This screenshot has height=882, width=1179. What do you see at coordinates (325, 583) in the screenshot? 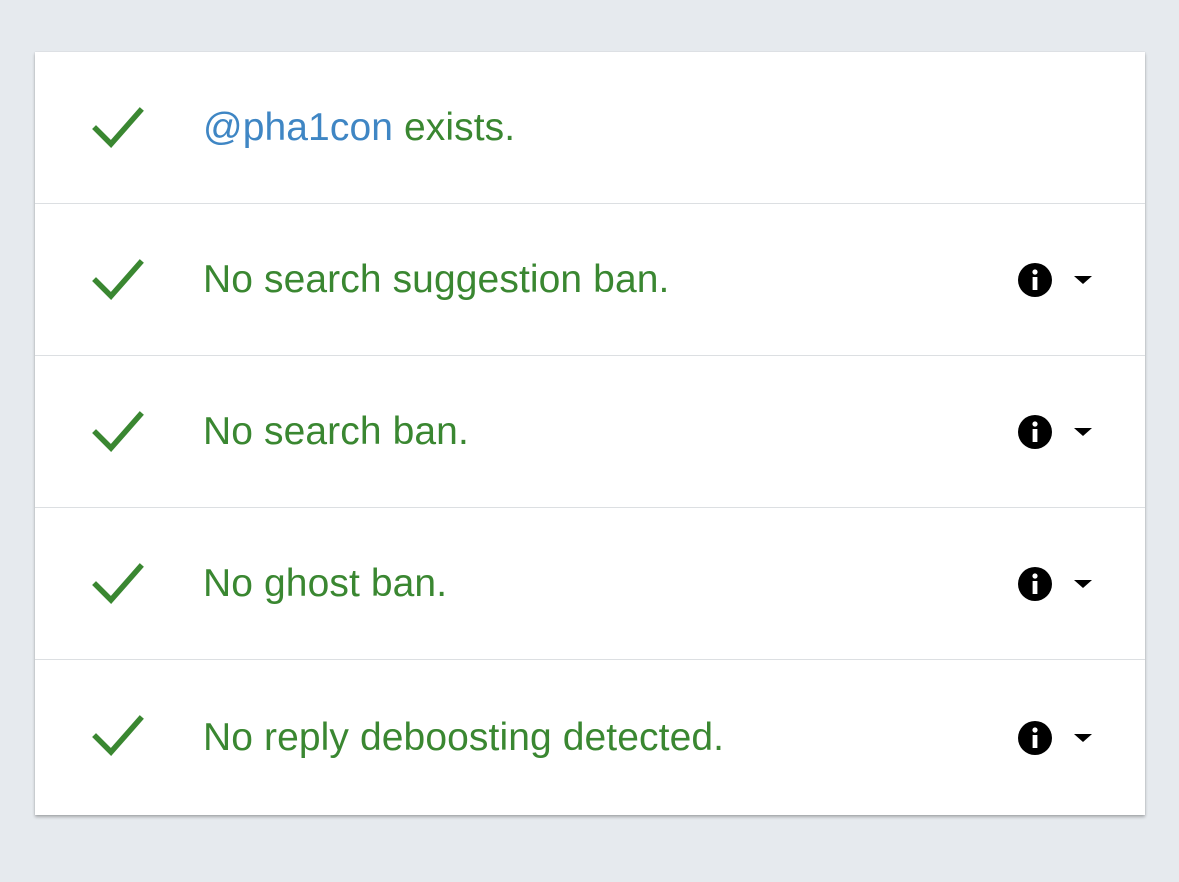
I see `result-label: No ghost ban.` at bounding box center [325, 583].